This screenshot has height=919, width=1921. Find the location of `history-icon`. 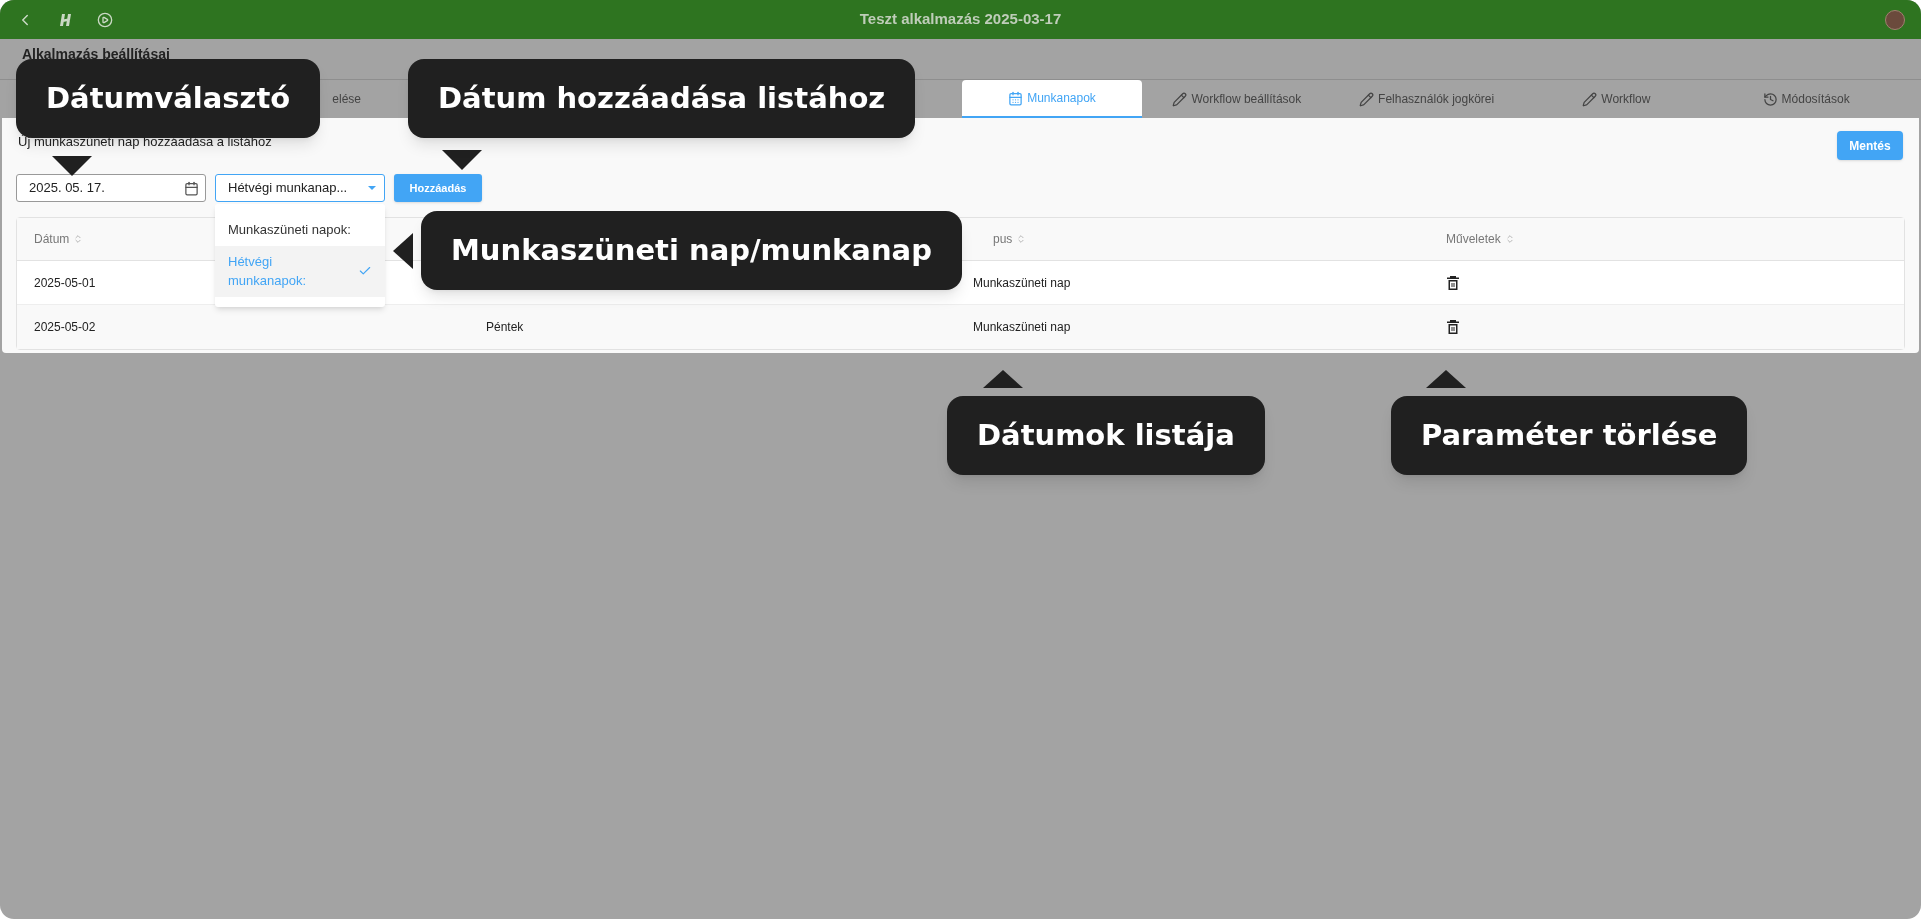

history-icon is located at coordinates (1770, 99).